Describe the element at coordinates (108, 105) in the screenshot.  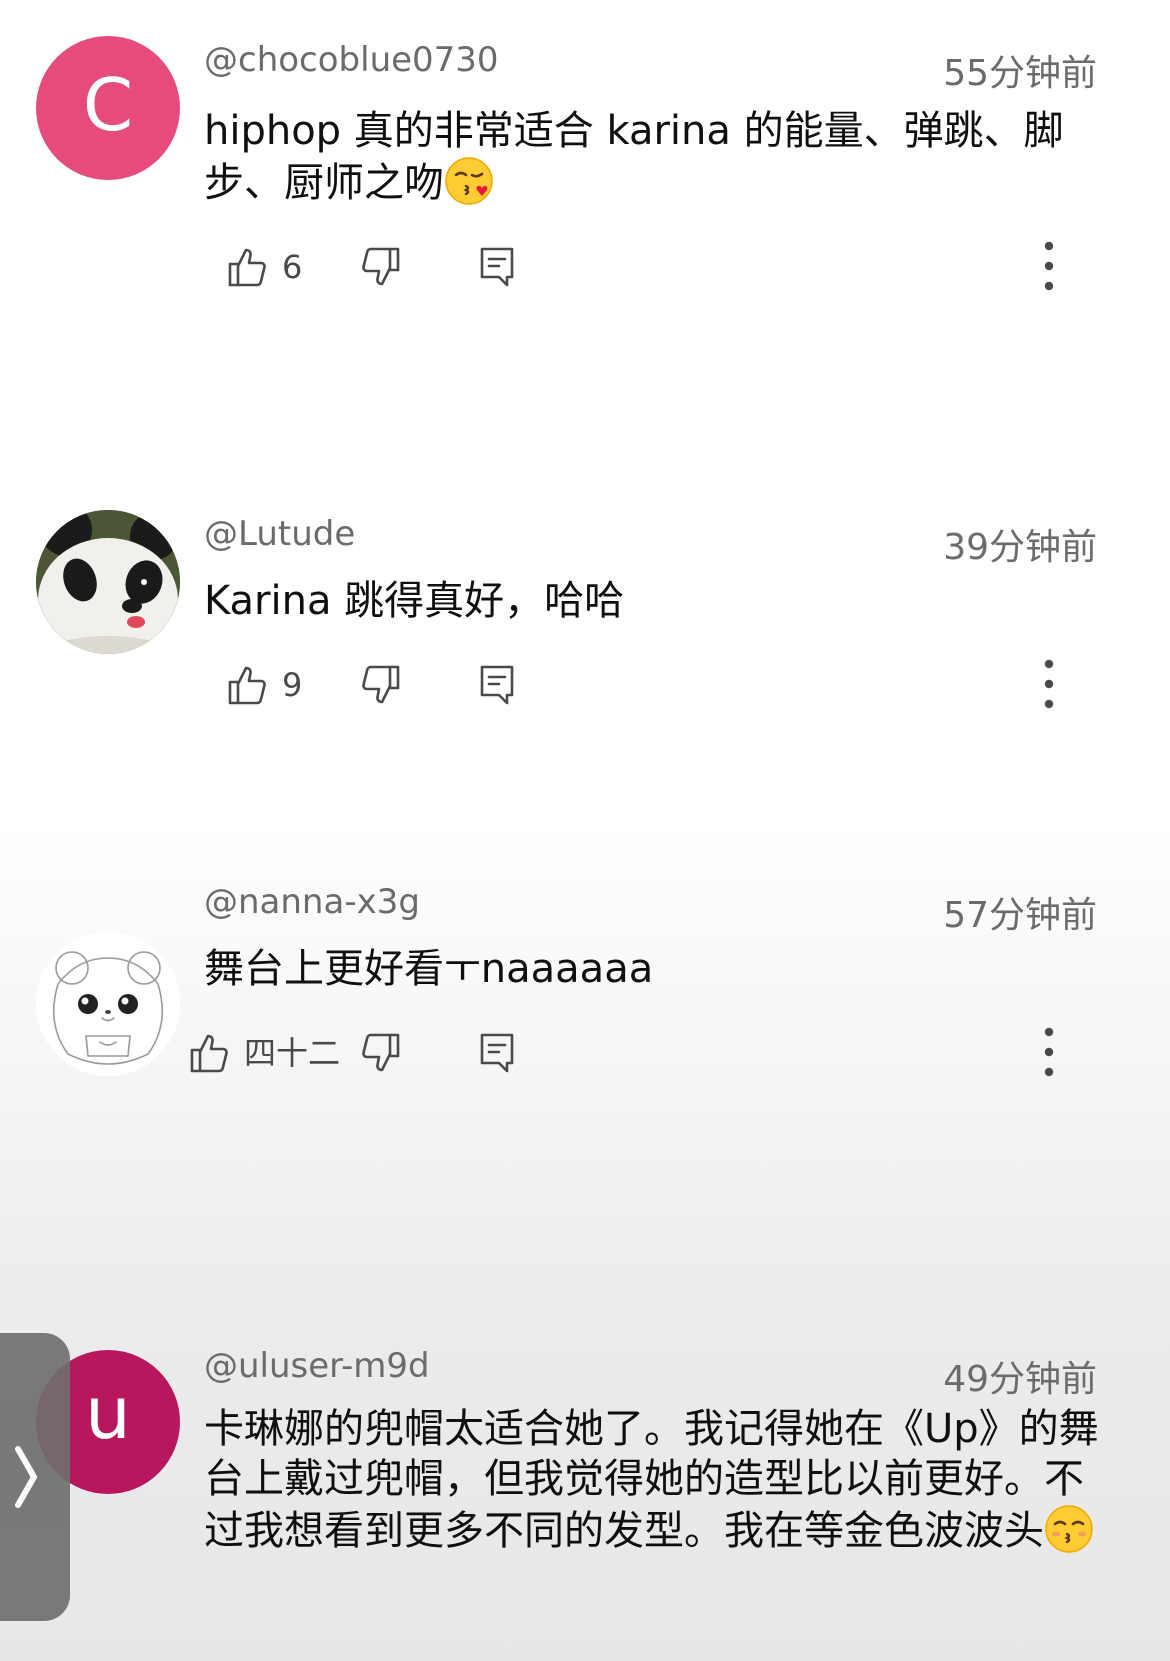
I see `avatar-letter: C` at that location.